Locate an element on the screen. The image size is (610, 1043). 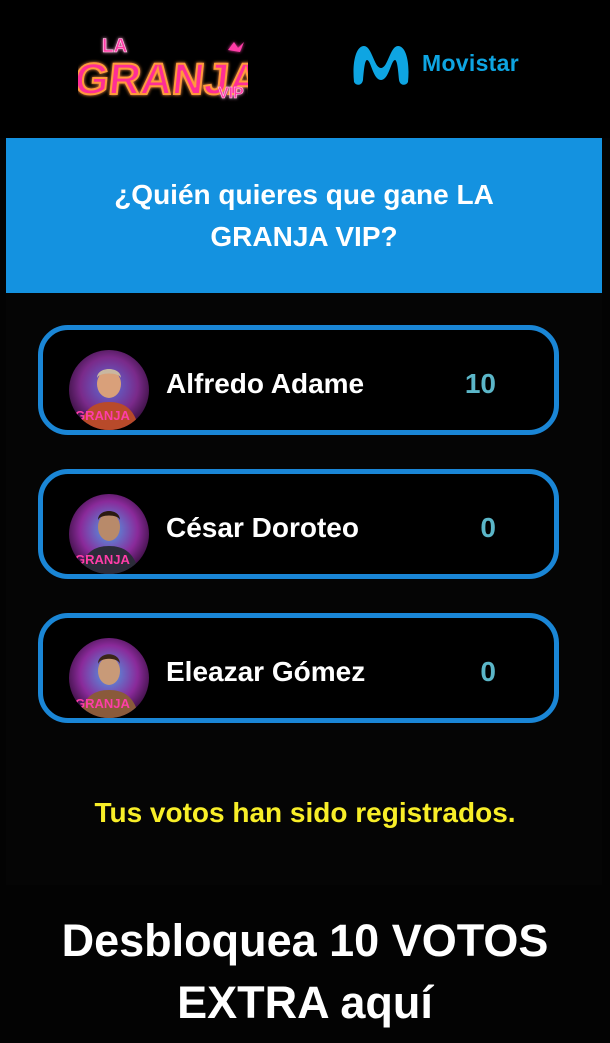
extra-votes-link: Desbloquea 10 VOTOS EXTRA aquí is located at coordinates (305, 972).